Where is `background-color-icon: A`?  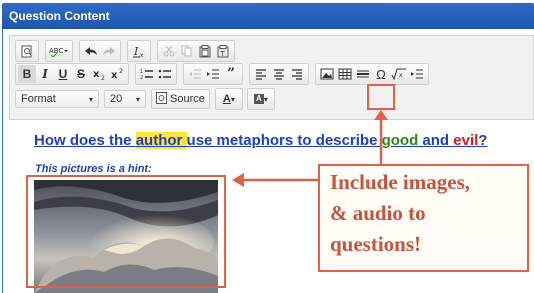 background-color-icon: A is located at coordinates (258, 99).